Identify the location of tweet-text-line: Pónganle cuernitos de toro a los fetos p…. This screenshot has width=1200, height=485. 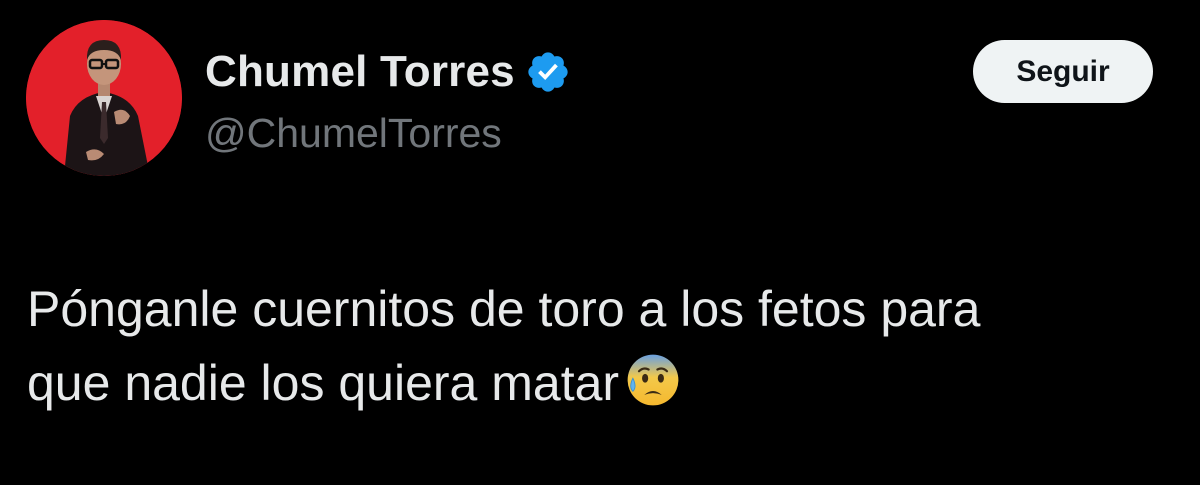
(504, 309).